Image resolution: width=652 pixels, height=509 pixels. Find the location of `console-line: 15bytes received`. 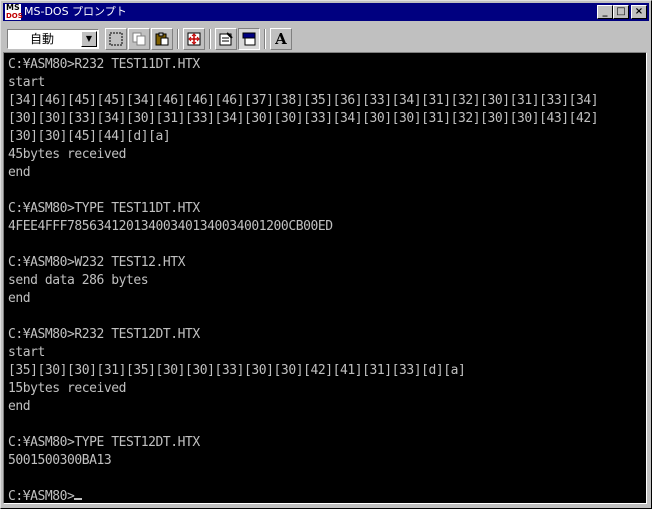

console-line: 15bytes received is located at coordinates (67, 388).